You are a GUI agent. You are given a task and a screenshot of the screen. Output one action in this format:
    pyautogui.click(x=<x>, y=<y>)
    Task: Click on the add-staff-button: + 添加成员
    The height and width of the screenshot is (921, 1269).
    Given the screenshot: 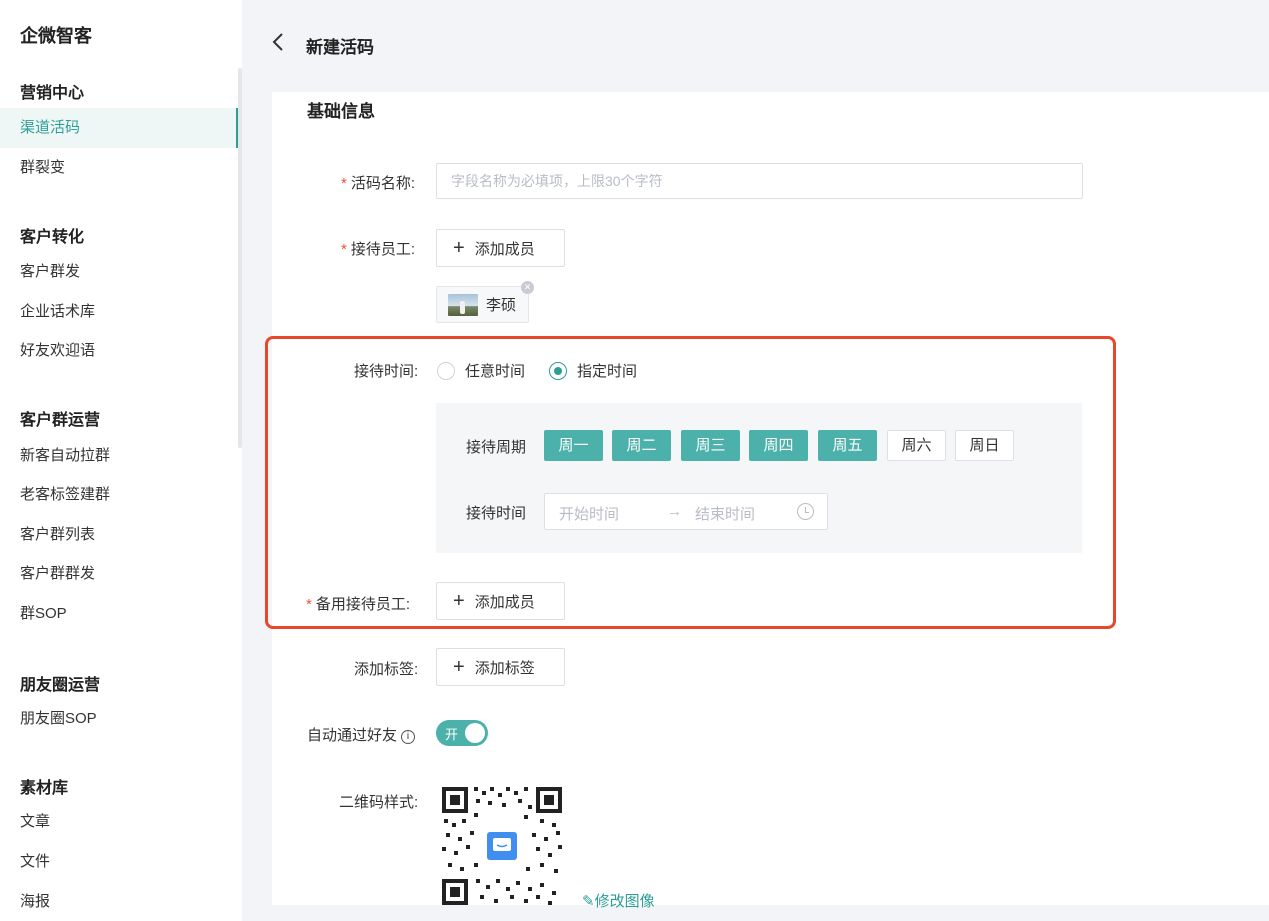 What is the action you would take?
    pyautogui.click(x=500, y=248)
    